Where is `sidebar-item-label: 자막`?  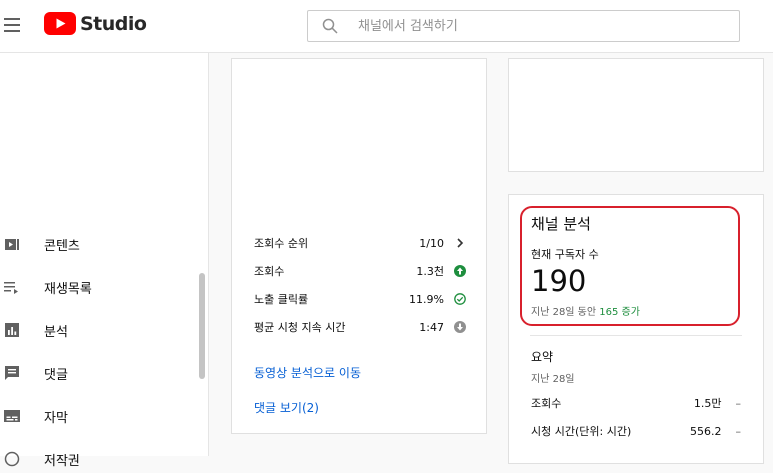 sidebar-item-label: 자막 is located at coordinates (56, 418).